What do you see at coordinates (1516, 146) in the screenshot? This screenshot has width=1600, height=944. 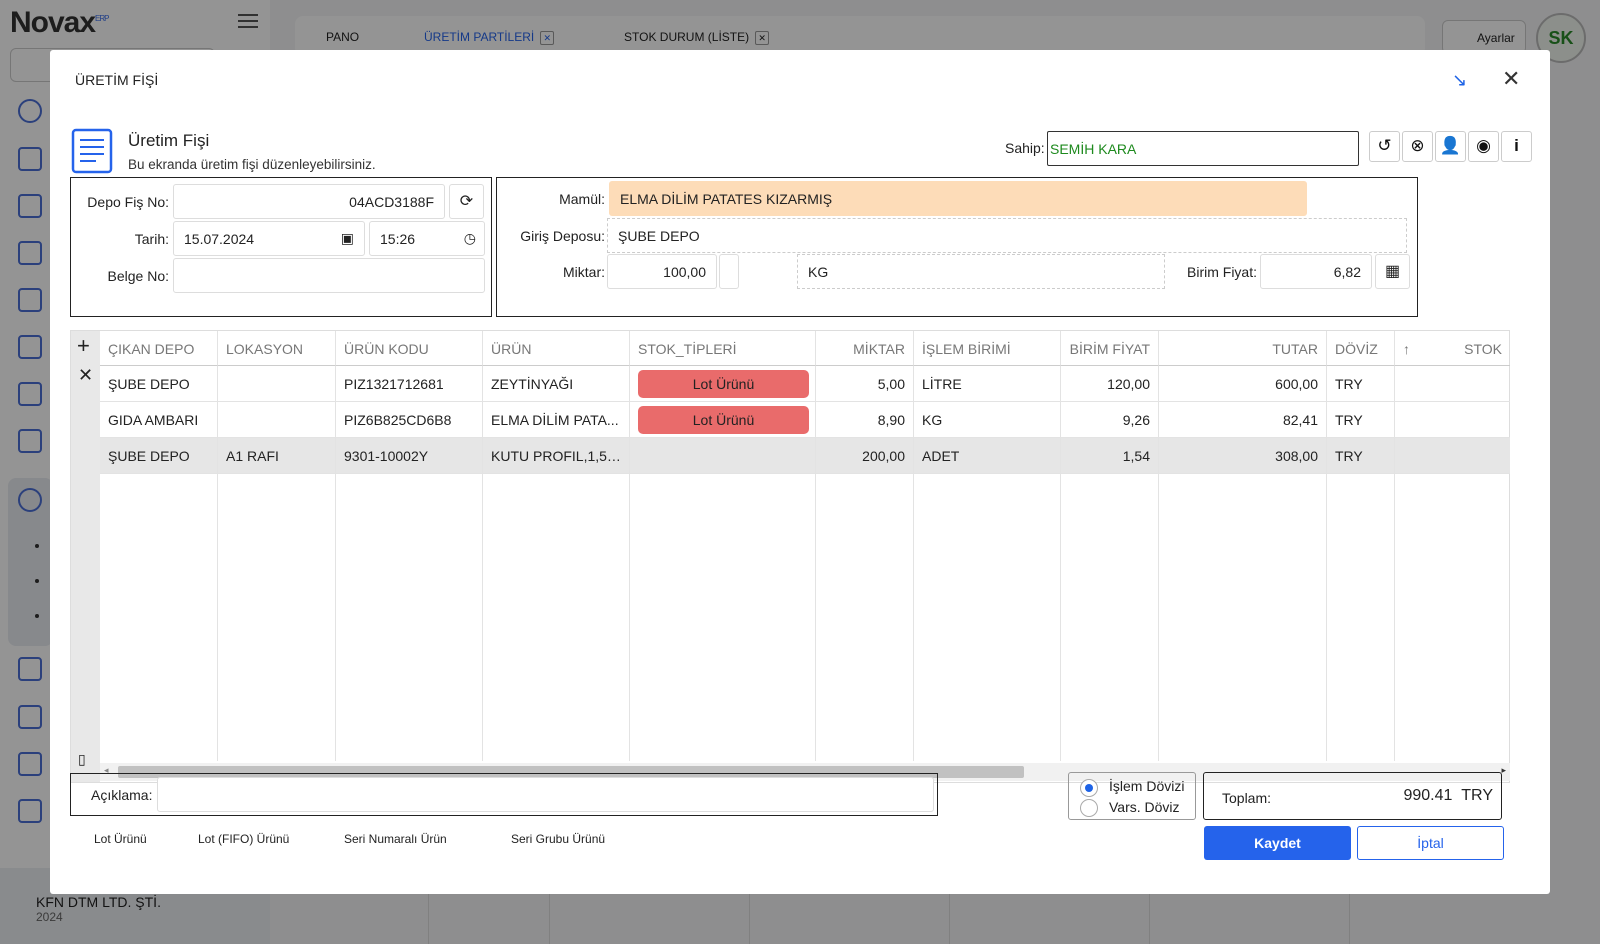 I see `info-icon: i` at bounding box center [1516, 146].